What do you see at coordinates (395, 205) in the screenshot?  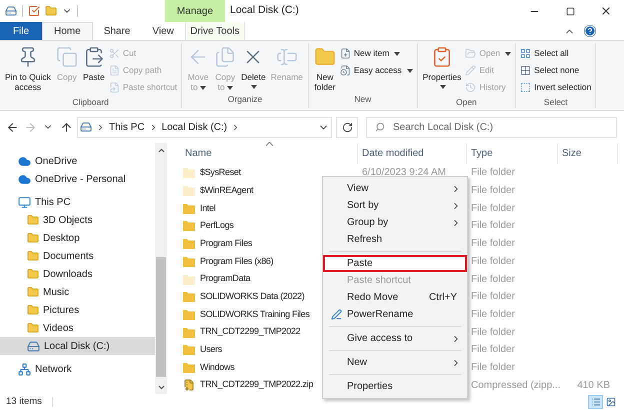 I see `menu-item: Sort by` at bounding box center [395, 205].